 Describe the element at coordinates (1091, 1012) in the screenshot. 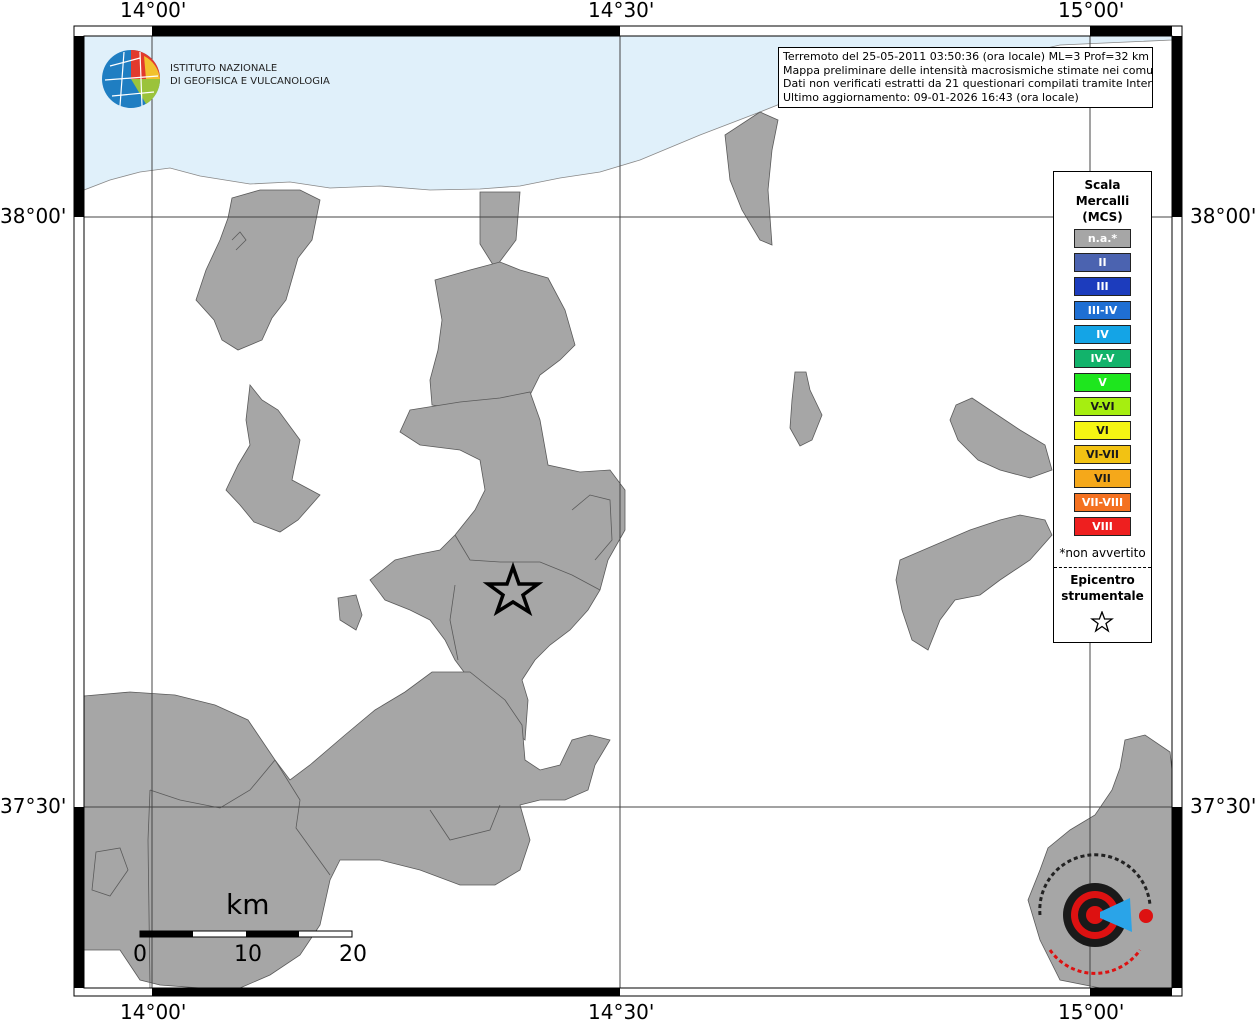

I see `lon-label-bottom: 15°00'` at that location.